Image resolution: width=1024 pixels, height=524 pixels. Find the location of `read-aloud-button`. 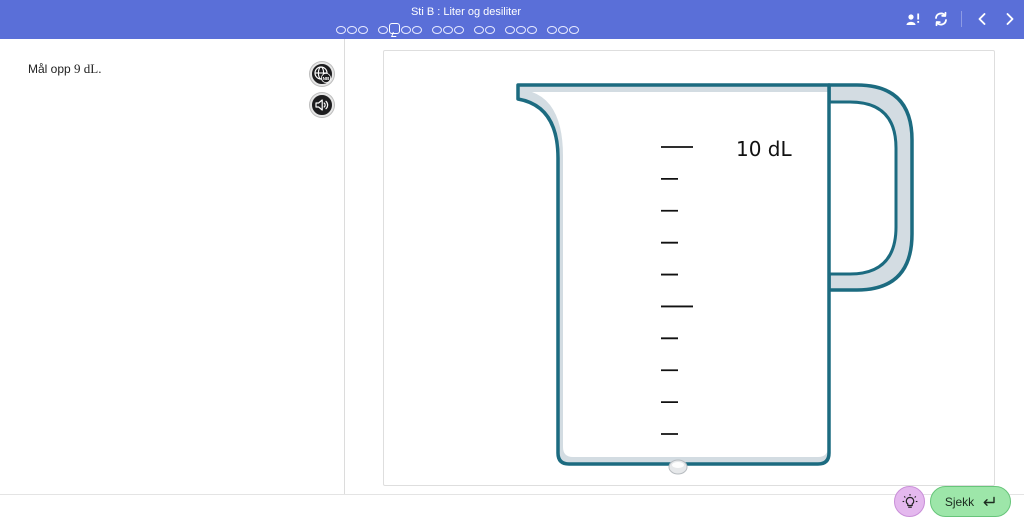

read-aloud-button is located at coordinates (322, 105).